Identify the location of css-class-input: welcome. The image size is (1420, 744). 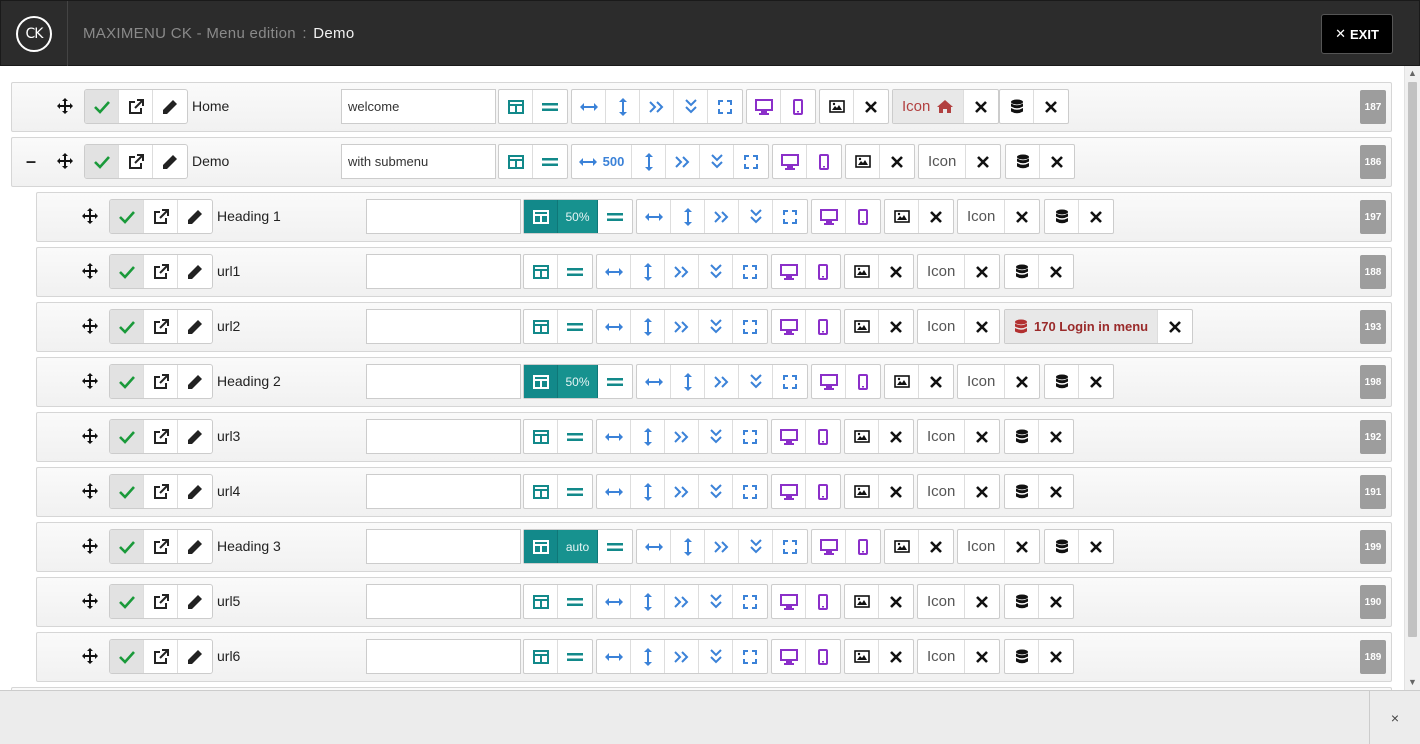
(418, 106).